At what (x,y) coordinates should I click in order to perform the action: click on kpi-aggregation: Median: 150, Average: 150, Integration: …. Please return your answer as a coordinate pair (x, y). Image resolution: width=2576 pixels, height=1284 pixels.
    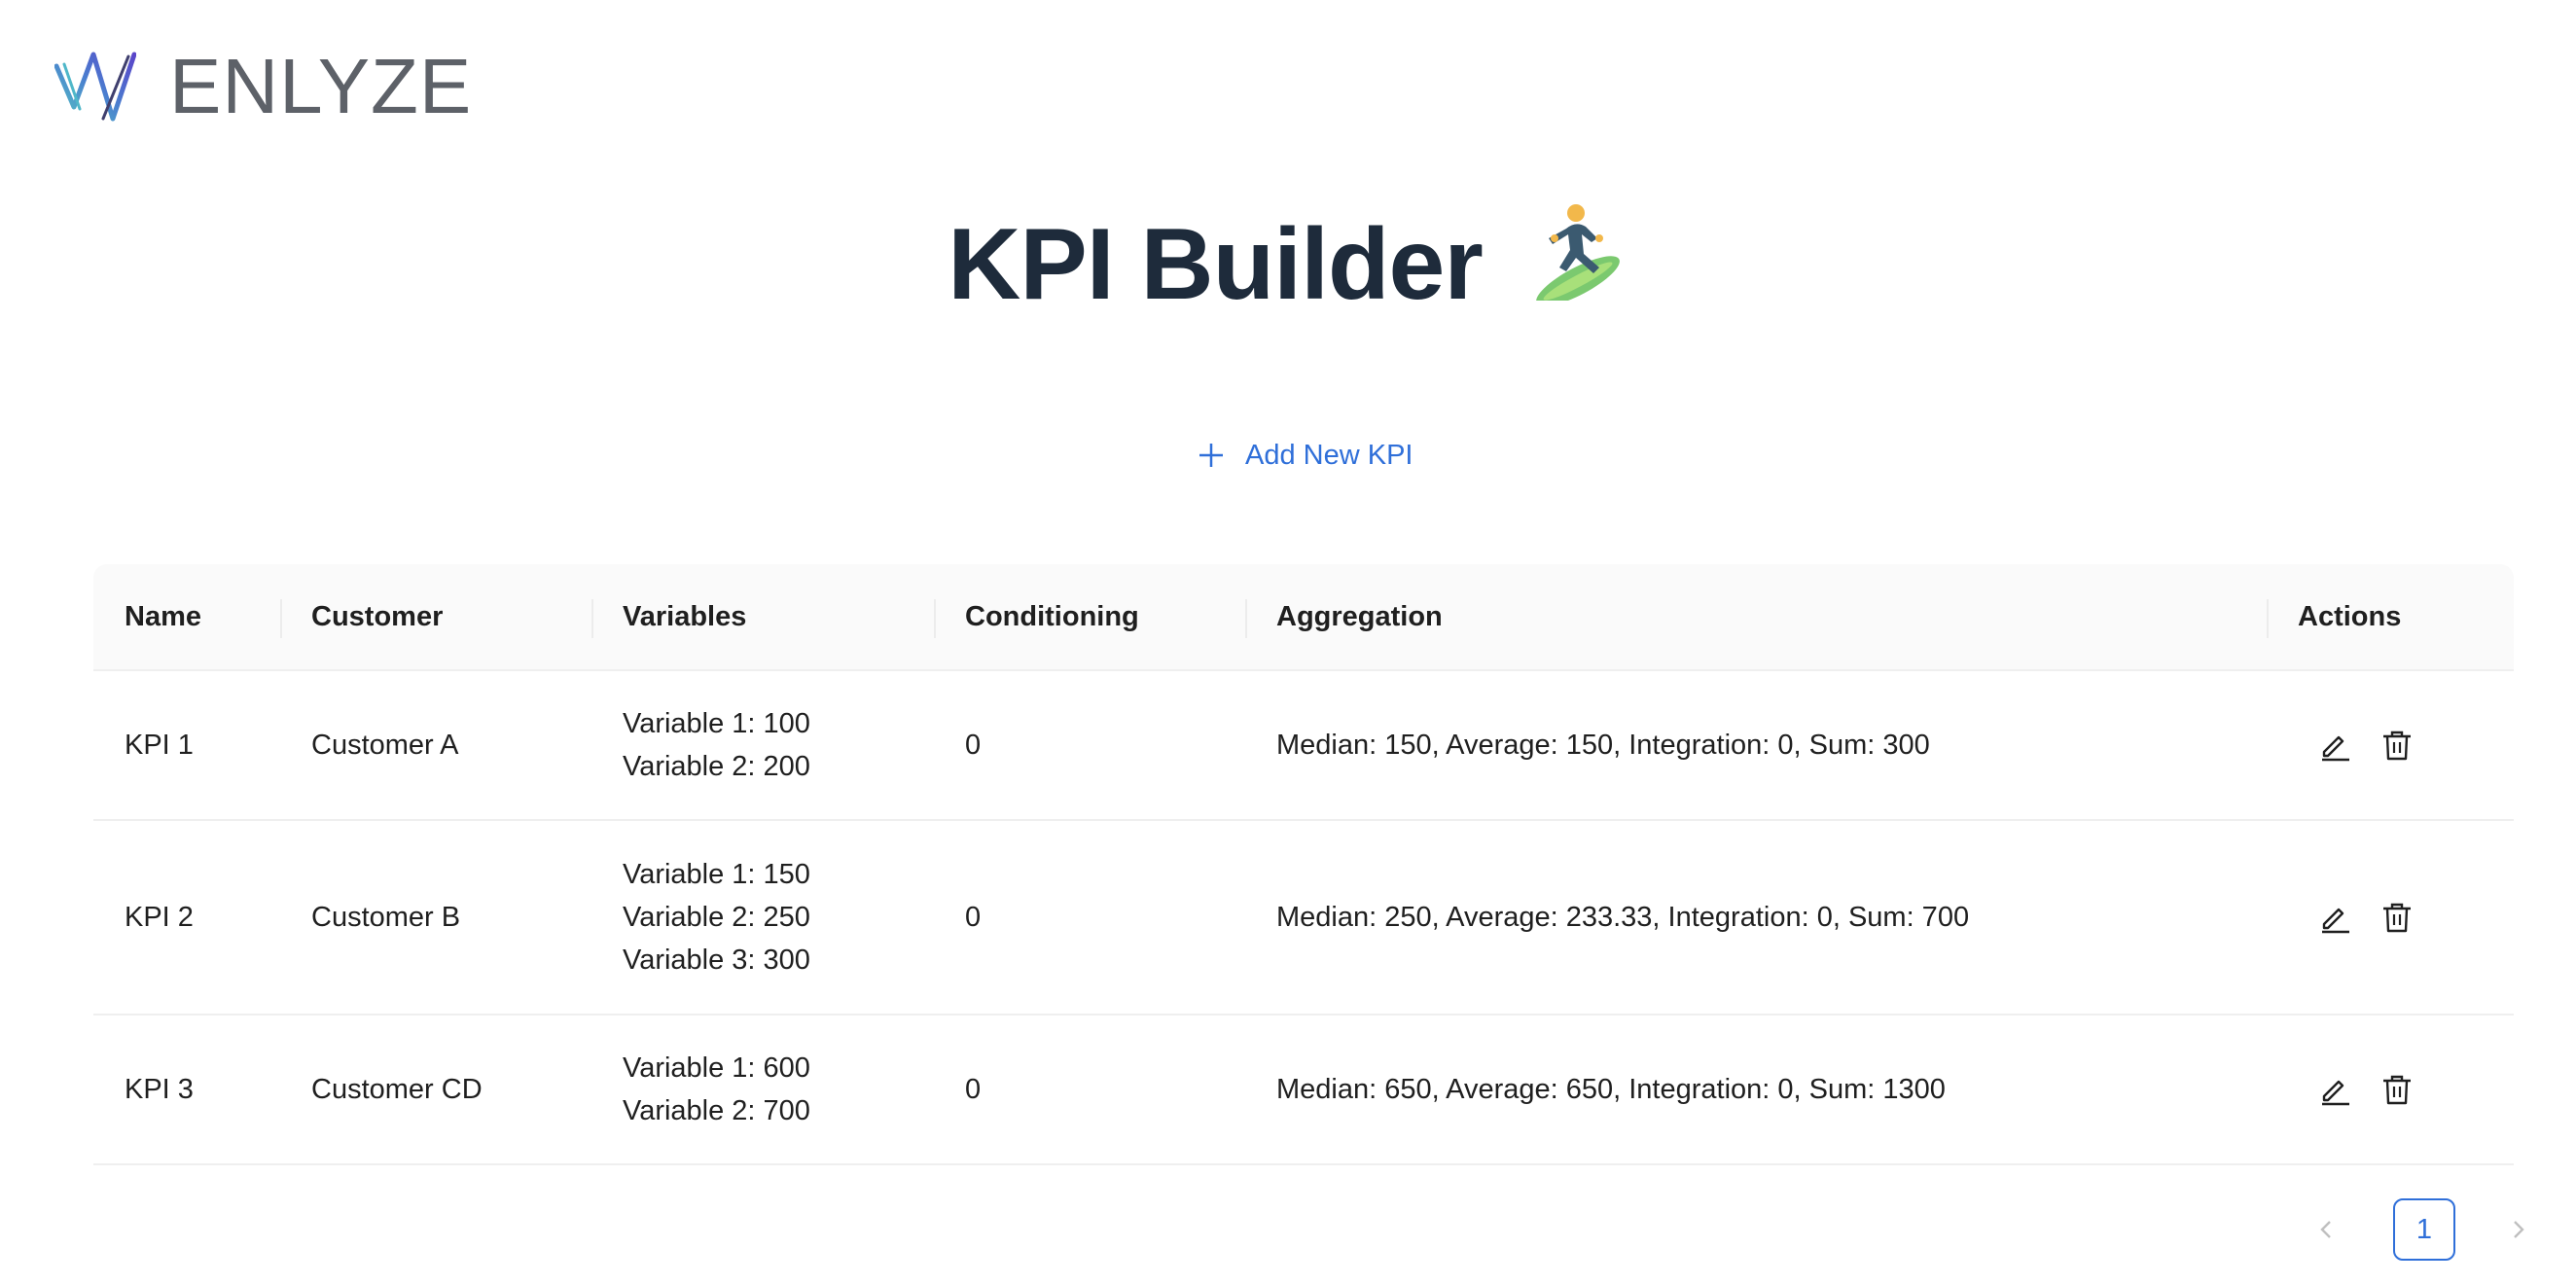
    Looking at the image, I should click on (1603, 745).